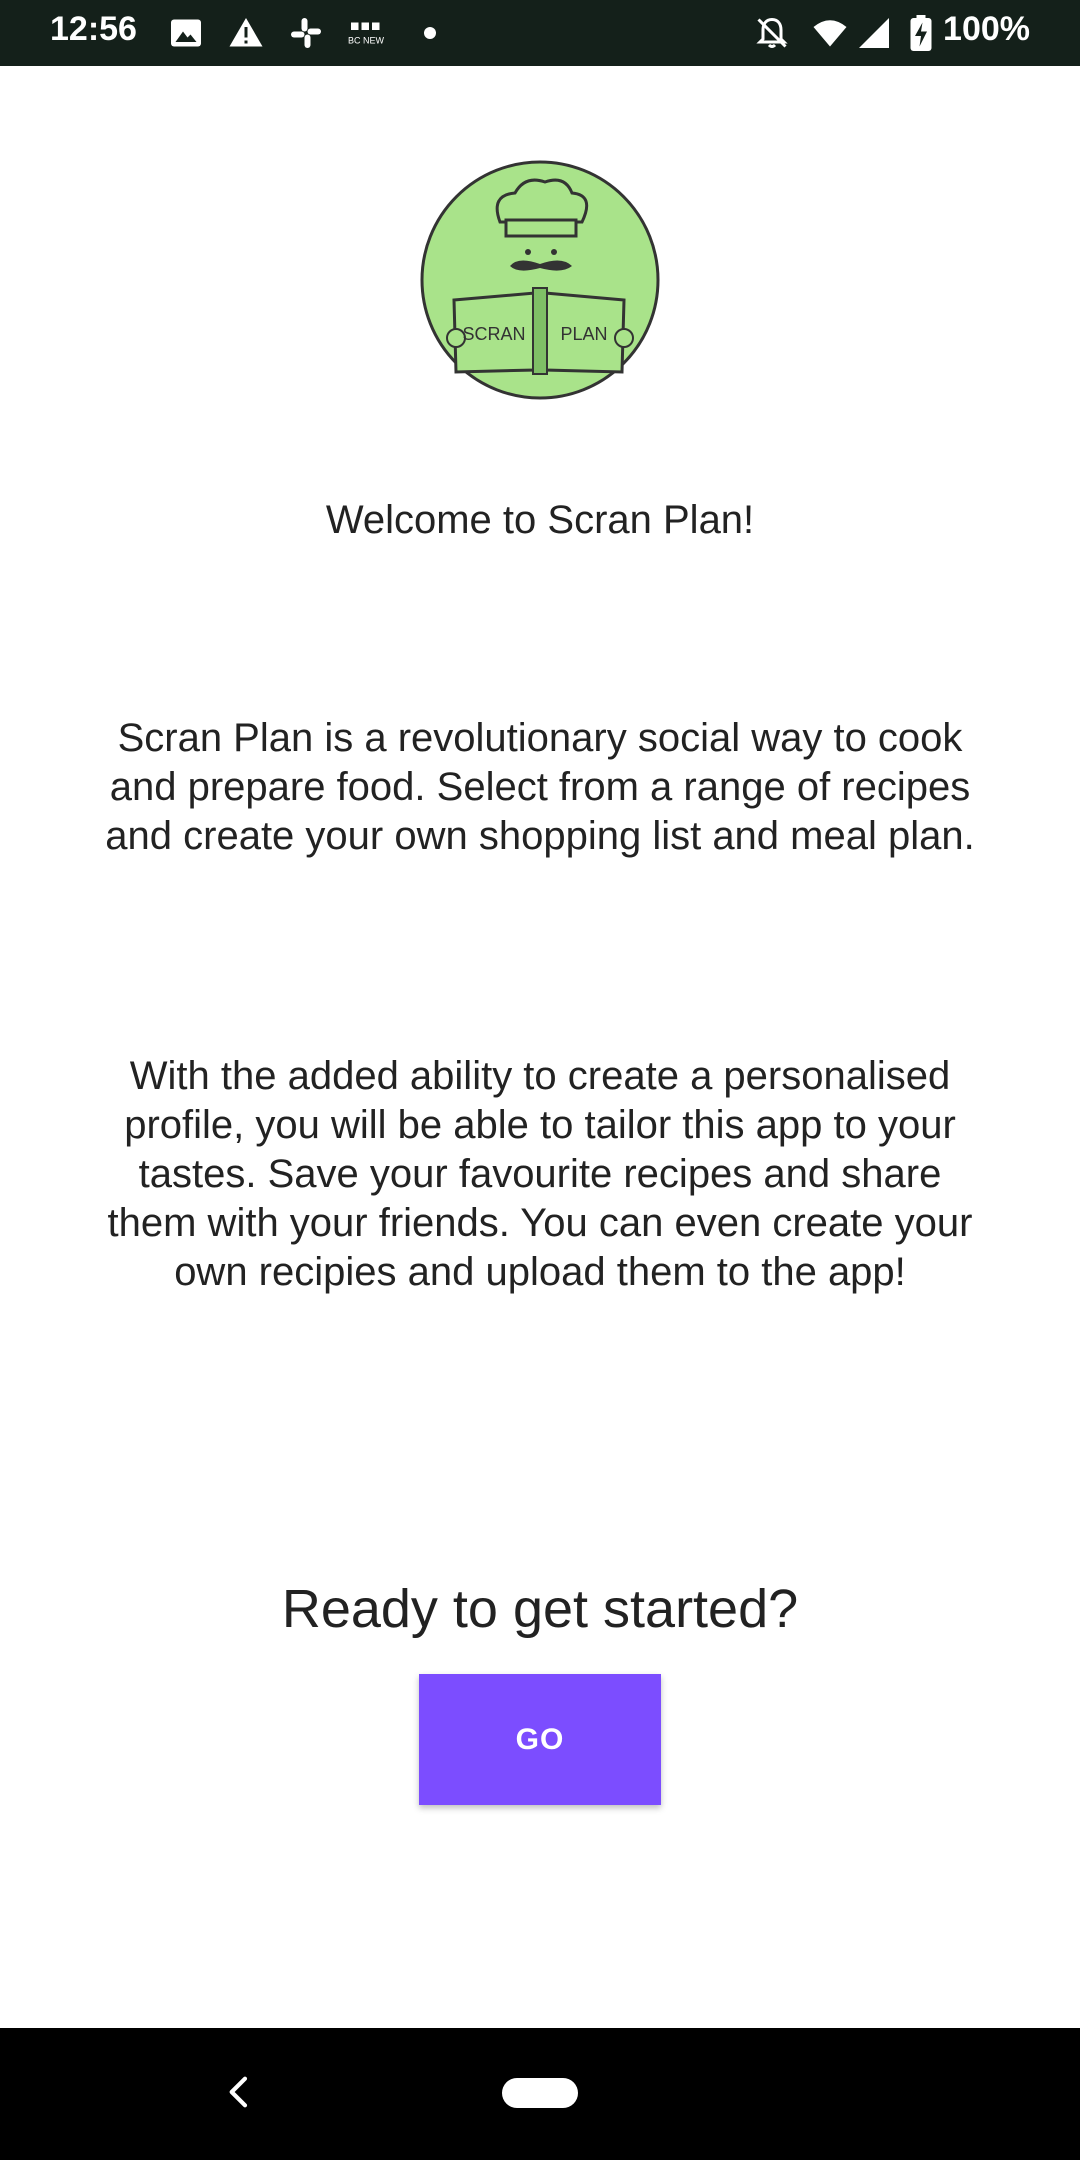 The width and height of the screenshot is (1080, 2160). I want to click on battery-percentage: 100%, so click(986, 29).